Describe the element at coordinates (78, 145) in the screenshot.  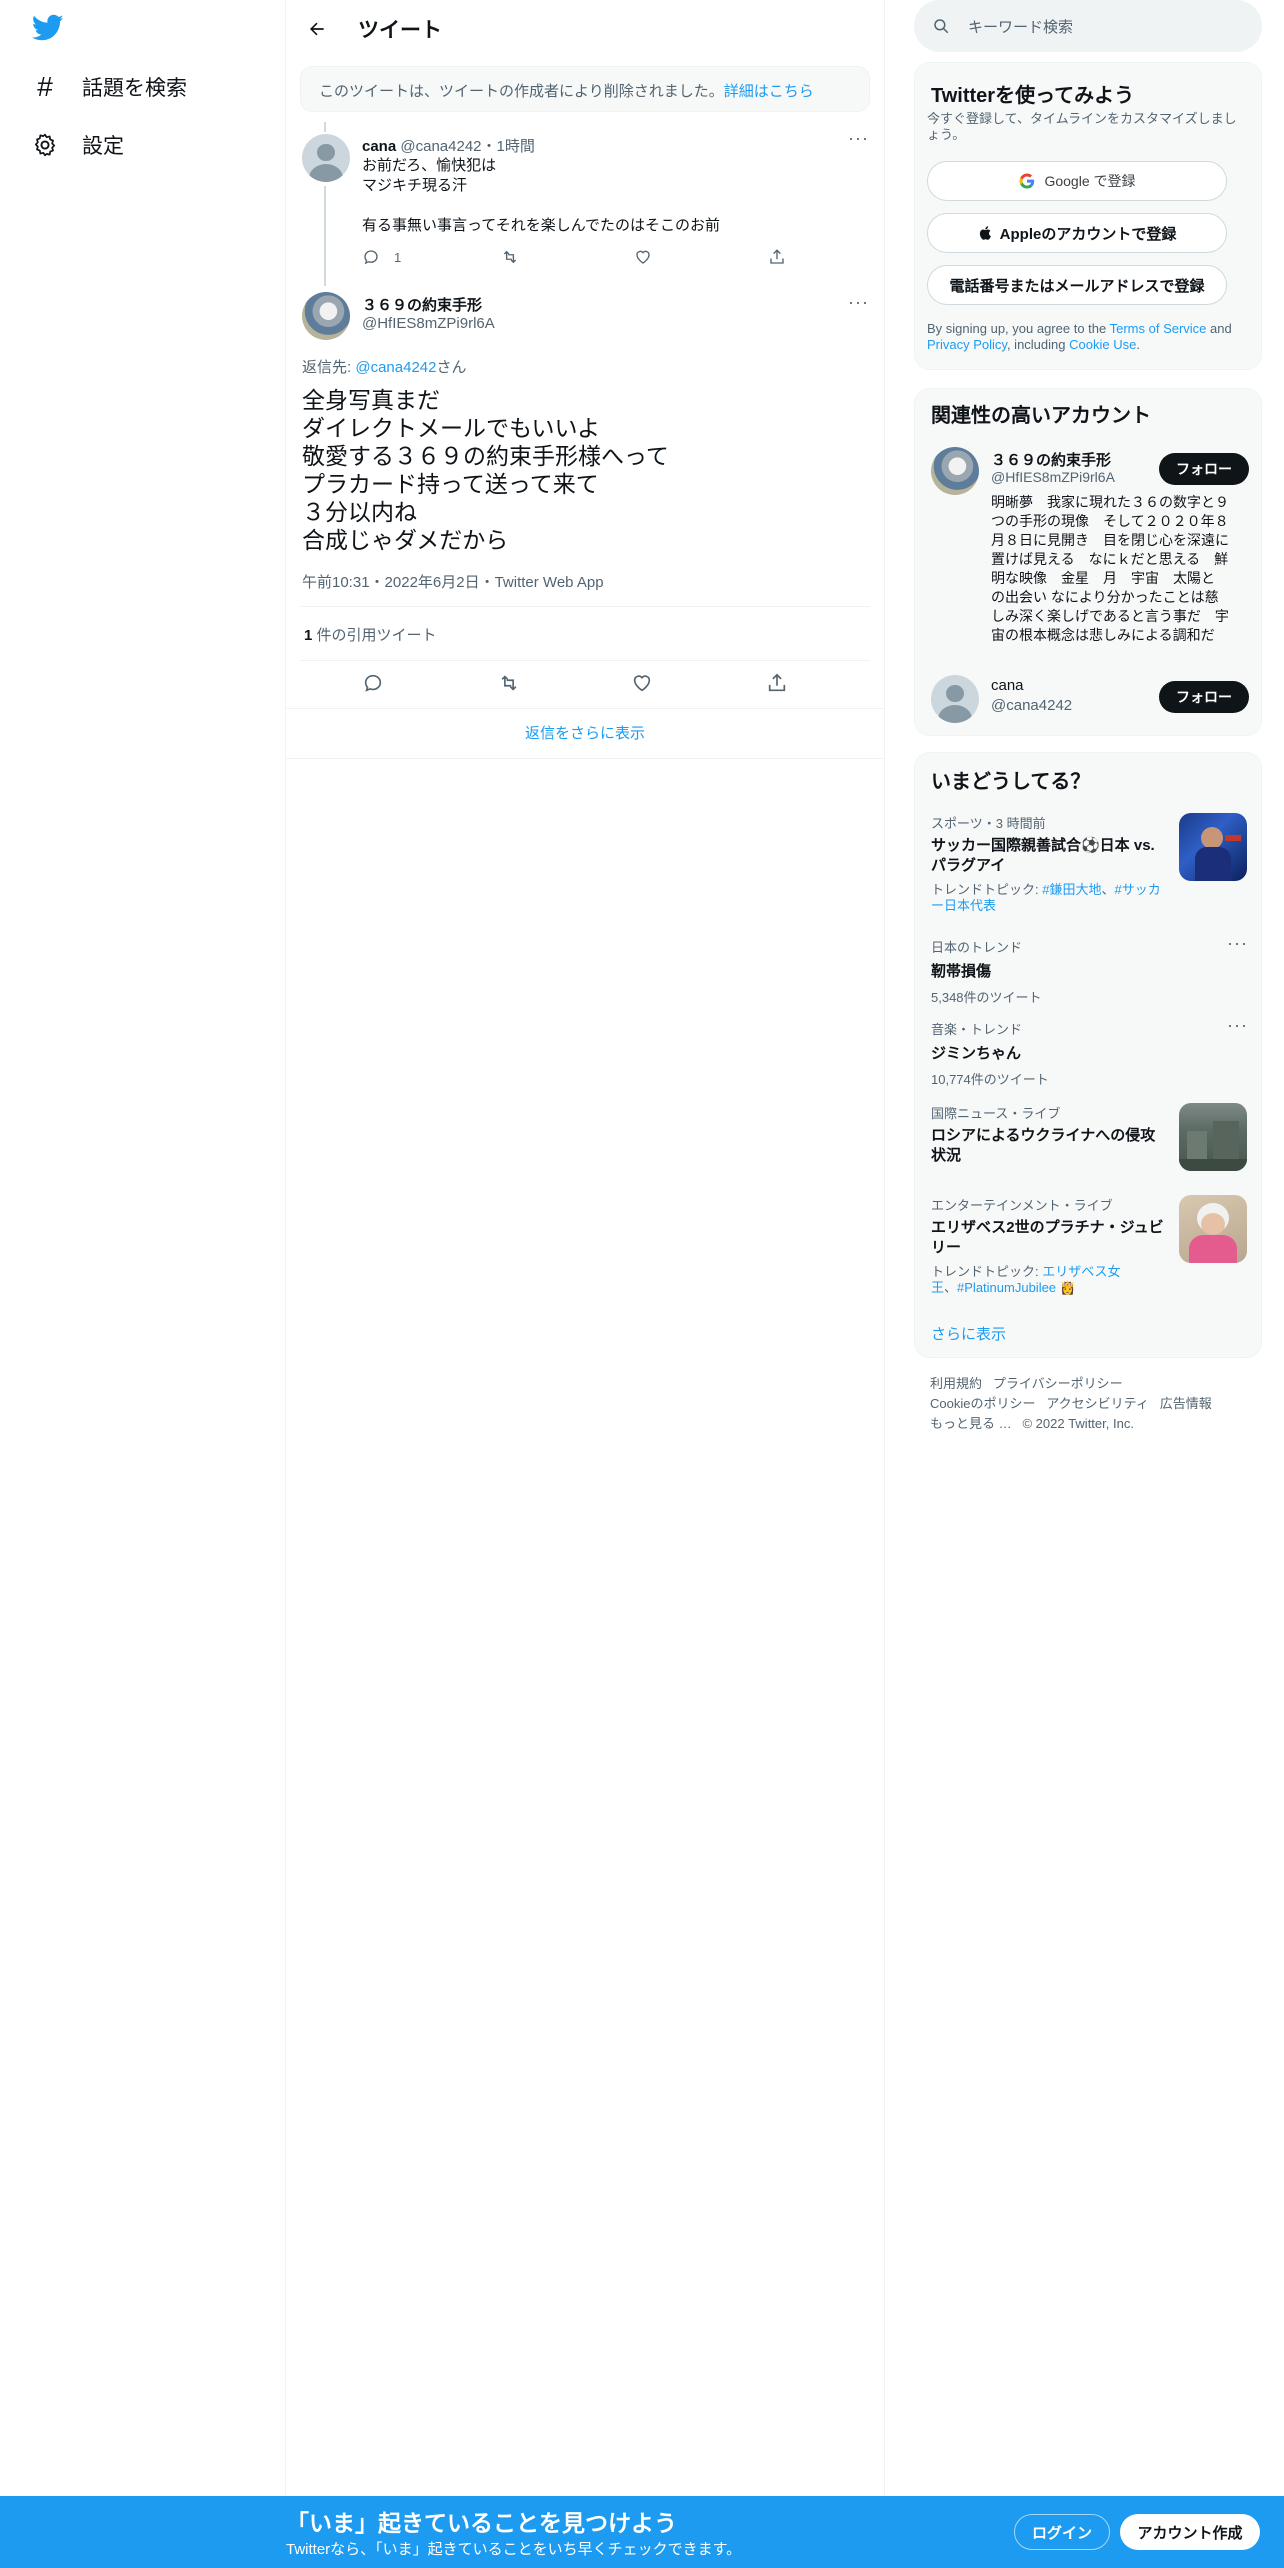
I see `nav-settings: 設定` at that location.